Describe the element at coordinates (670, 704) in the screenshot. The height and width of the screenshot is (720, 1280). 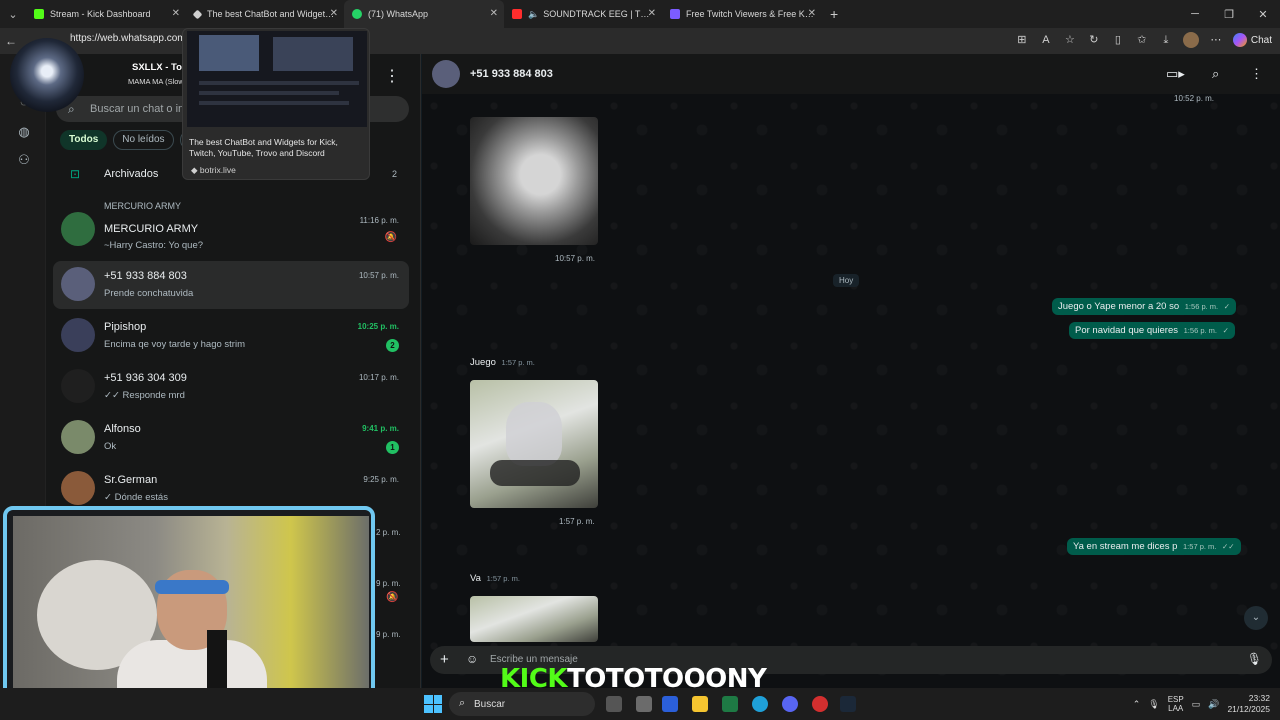
I see `word-icon` at that location.